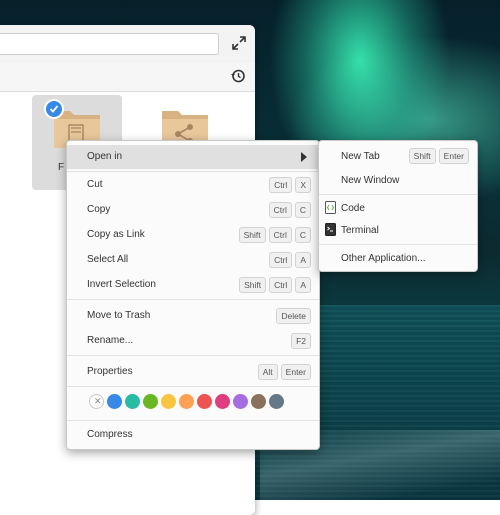  What do you see at coordinates (398, 156) in the screenshot?
I see `submenu-item-new-tab: New Tab Shift Enter` at bounding box center [398, 156].